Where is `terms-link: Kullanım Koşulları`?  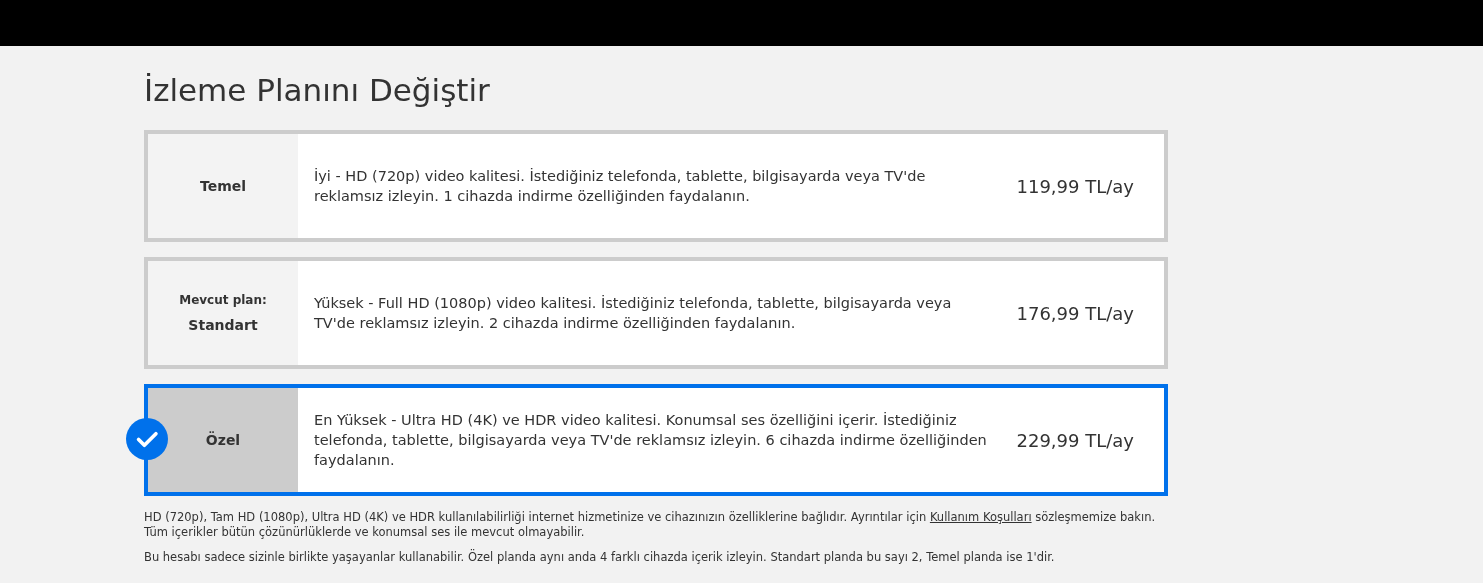
terms-link: Kullanım Koşulları is located at coordinates (980, 517).